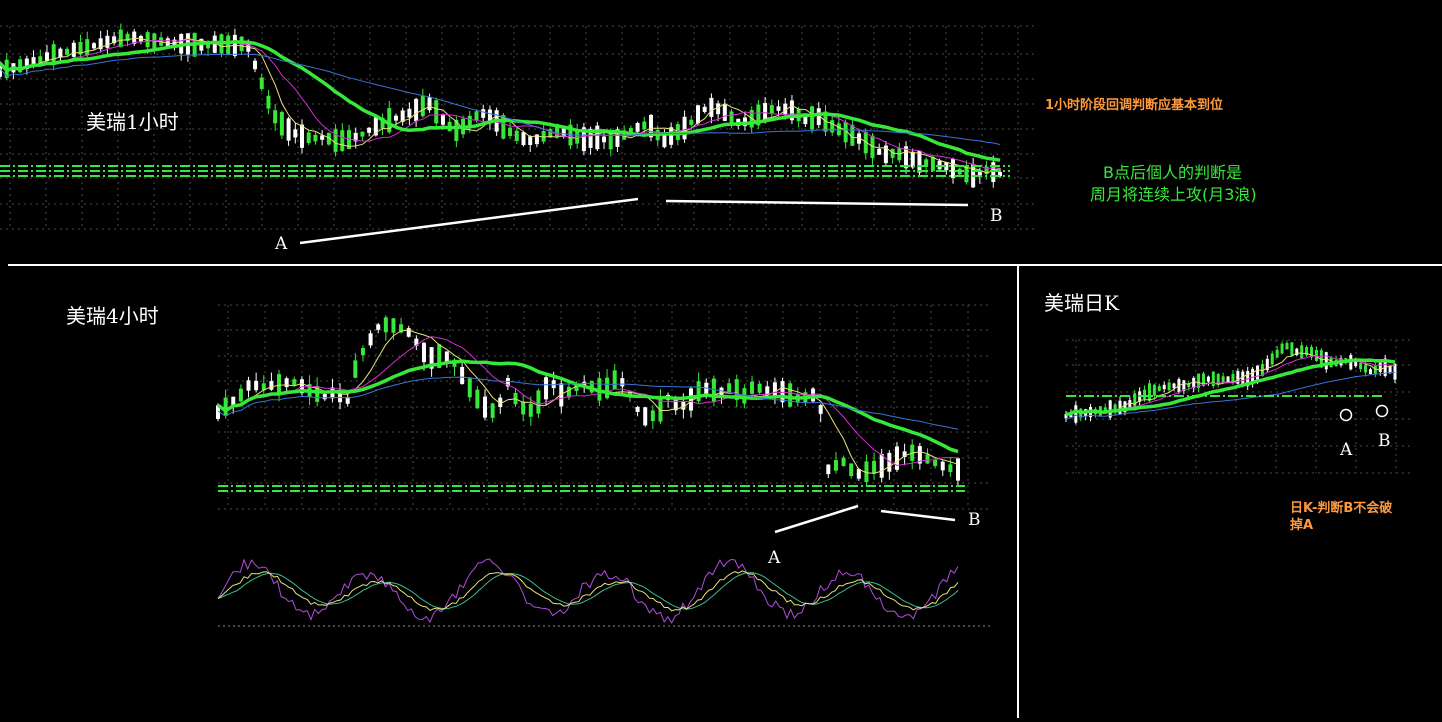  I want to click on daily-note-line2: 掉A, so click(1302, 525).